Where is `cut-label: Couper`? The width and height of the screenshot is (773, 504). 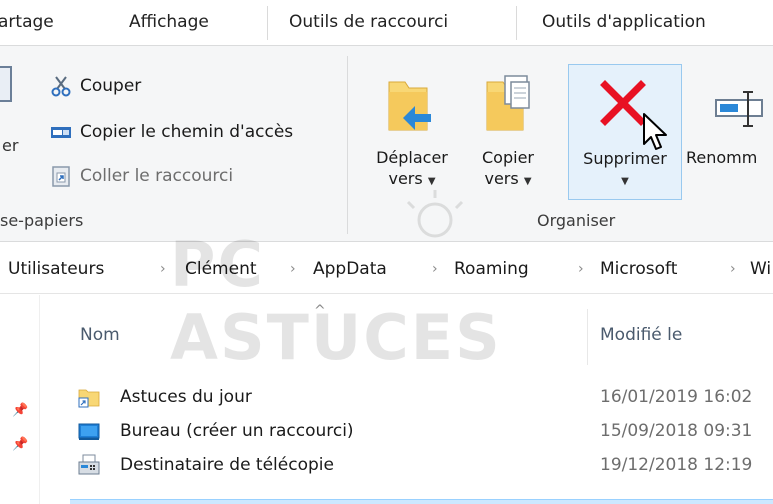
cut-label: Couper is located at coordinates (111, 86).